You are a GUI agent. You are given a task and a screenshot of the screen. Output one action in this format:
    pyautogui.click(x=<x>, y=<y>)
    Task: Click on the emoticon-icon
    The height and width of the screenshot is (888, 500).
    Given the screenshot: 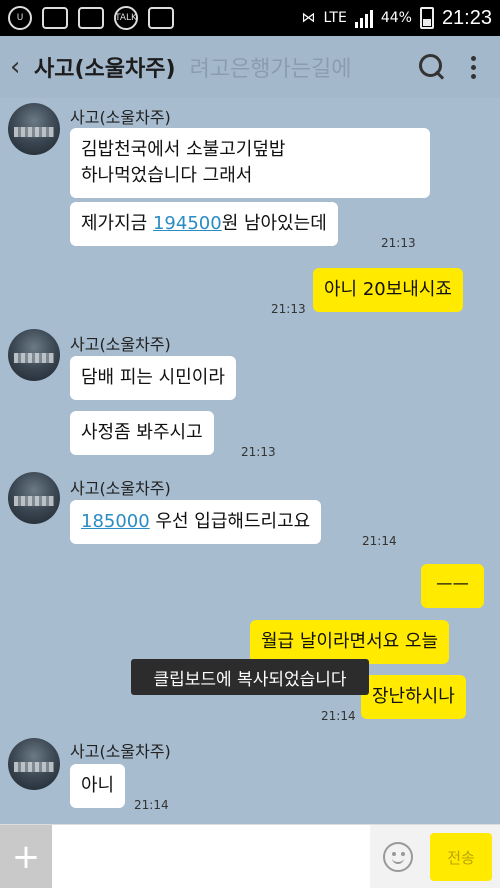 What is the action you would take?
    pyautogui.click(x=398, y=857)
    